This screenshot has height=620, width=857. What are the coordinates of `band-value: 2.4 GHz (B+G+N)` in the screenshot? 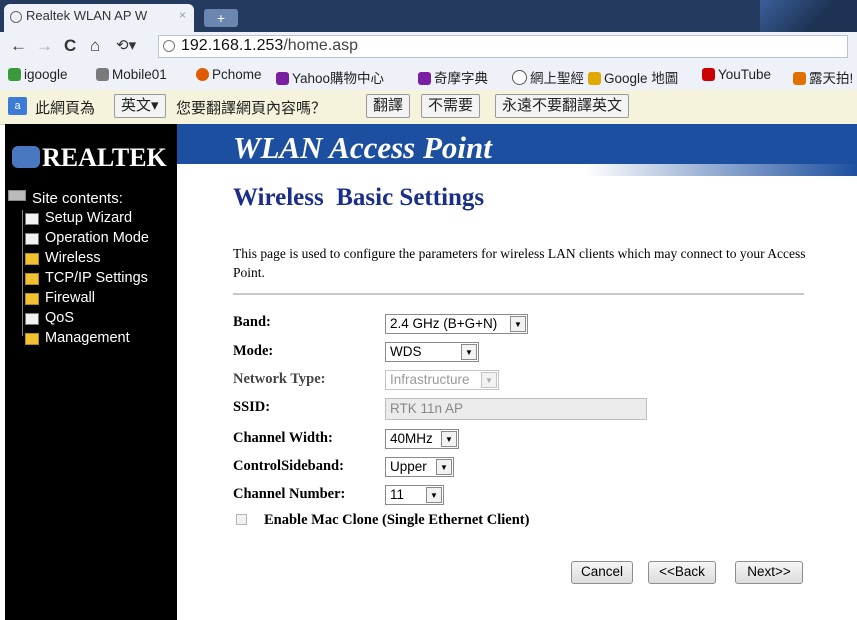 It's located at (444, 323).